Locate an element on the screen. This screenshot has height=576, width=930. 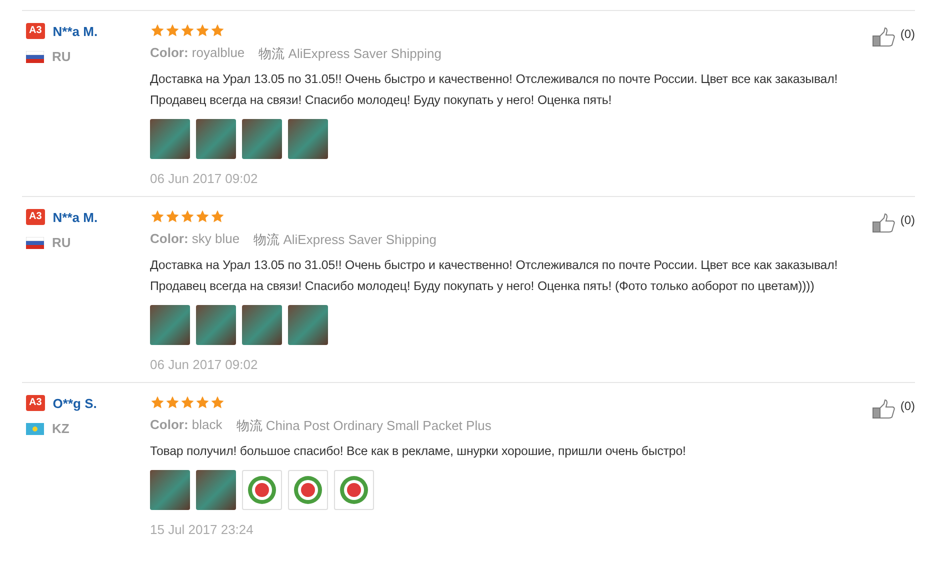
shipping-info: 物流 China Post Ordinary Small Packet Plus is located at coordinates (364, 426).